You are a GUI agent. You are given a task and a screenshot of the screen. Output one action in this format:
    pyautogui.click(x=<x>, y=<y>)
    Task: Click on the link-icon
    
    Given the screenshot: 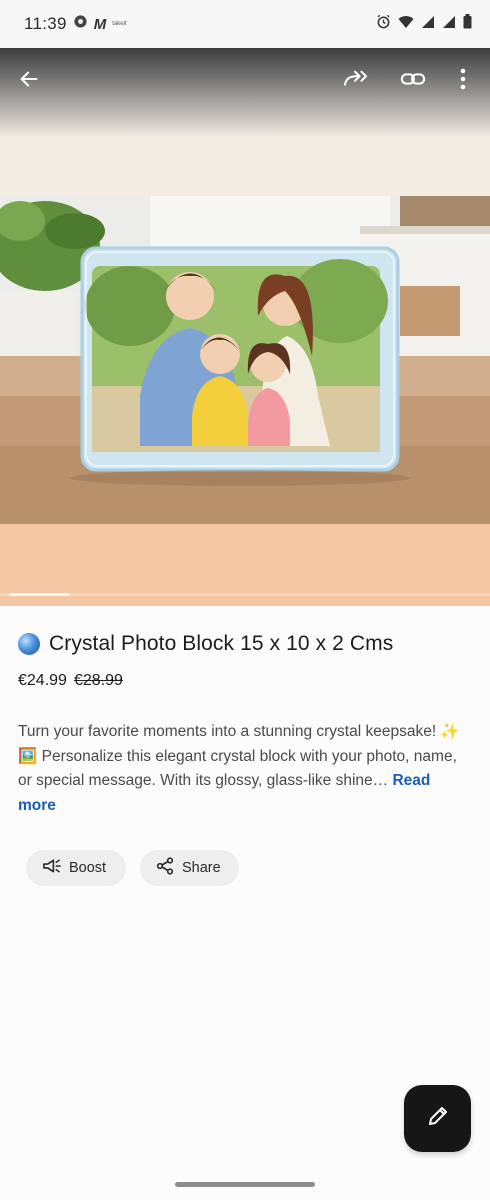 What is the action you would take?
    pyautogui.click(x=413, y=81)
    